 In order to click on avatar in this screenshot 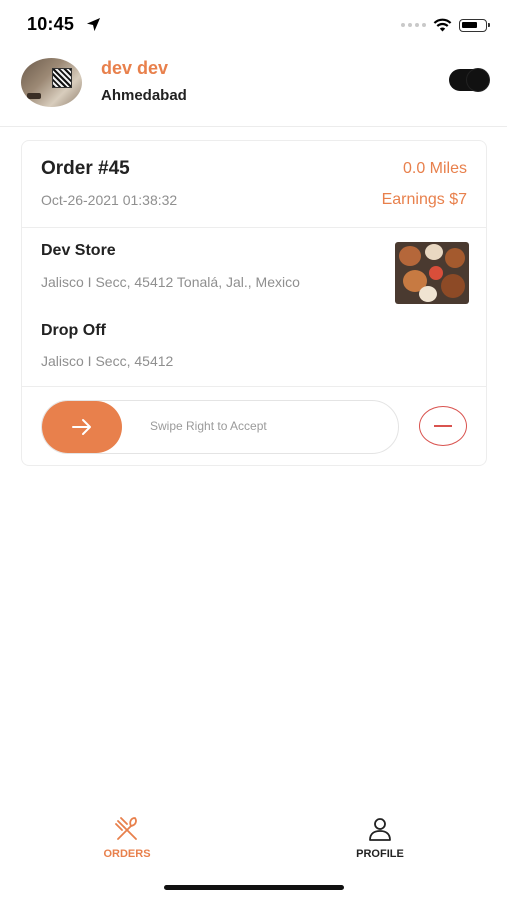, I will do `click(51, 82)`.